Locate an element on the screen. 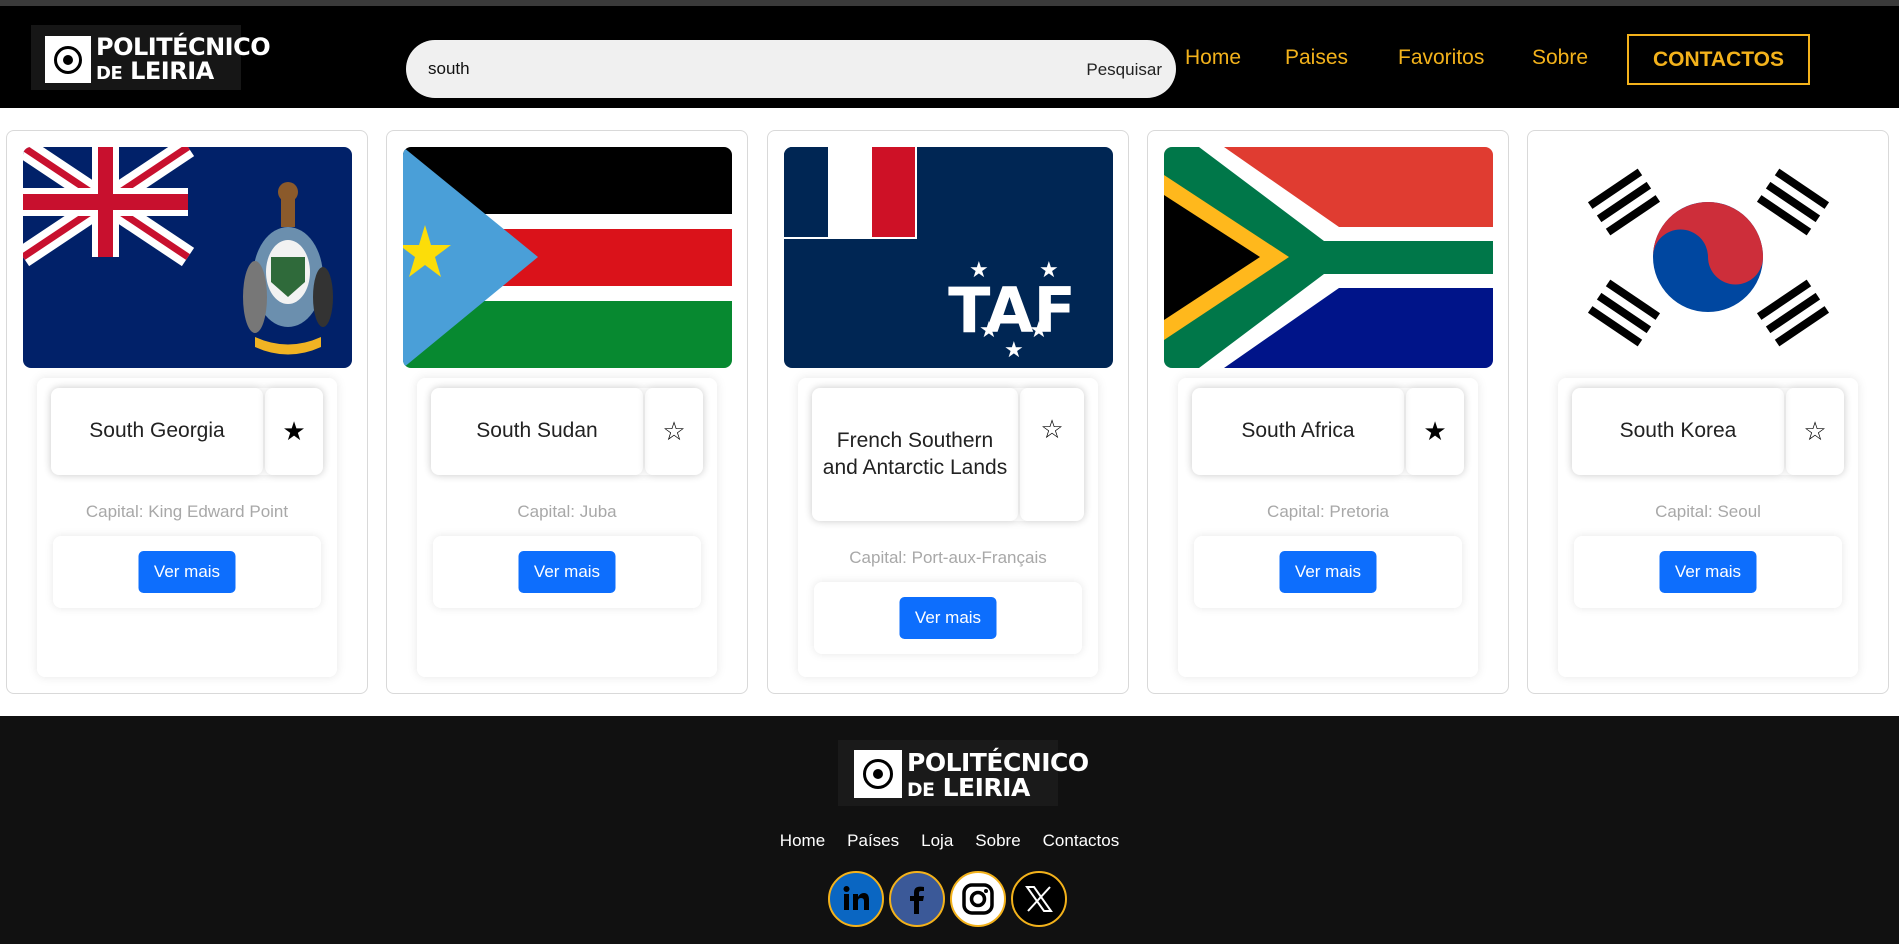 Image resolution: width=1899 pixels, height=944 pixels. country-name: South Africa is located at coordinates (1298, 431).